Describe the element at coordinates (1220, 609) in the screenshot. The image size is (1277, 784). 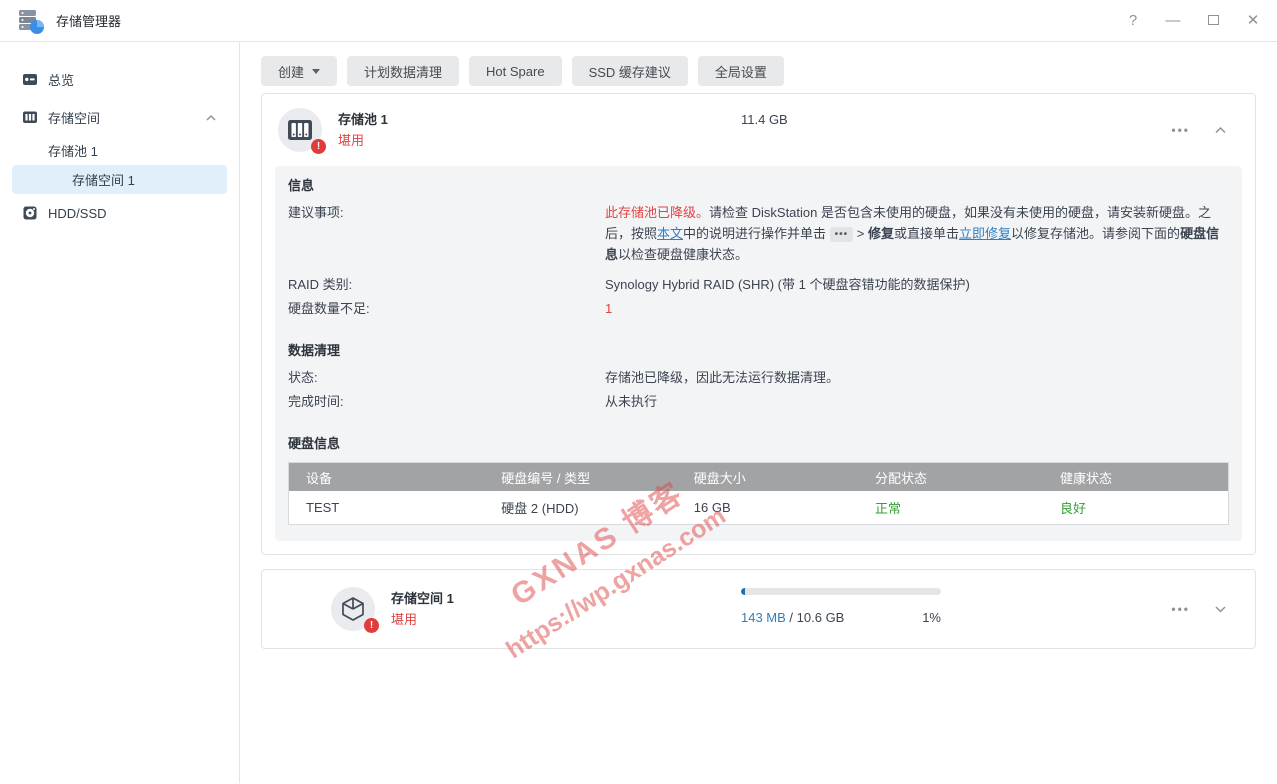
I see `volume-expand-button` at that location.